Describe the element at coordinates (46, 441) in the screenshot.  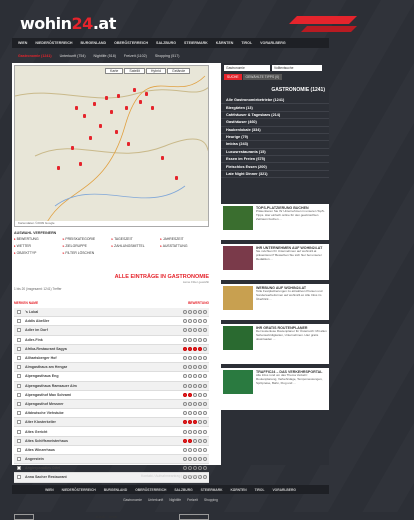
I see `entry-name: Altes Schiffsmeisterhaus` at that location.